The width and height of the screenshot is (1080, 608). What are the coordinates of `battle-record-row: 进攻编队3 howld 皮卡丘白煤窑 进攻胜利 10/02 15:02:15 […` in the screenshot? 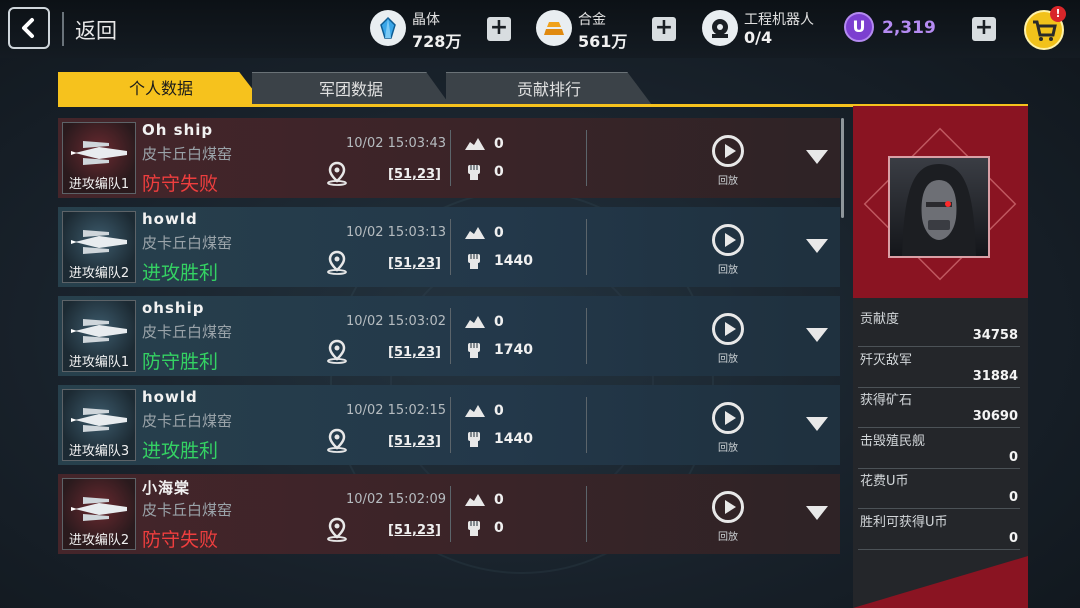 It's located at (427, 425).